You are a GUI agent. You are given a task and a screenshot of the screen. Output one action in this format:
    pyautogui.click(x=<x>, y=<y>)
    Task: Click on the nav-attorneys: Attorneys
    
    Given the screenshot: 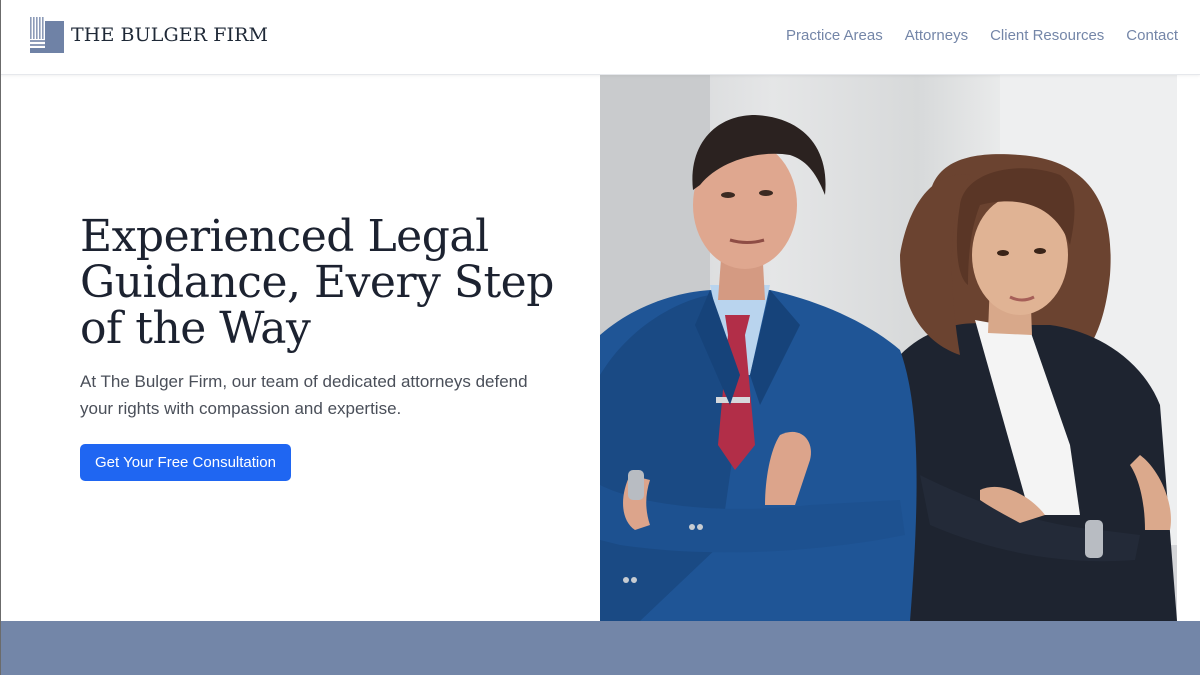 What is the action you would take?
    pyautogui.click(x=936, y=35)
    